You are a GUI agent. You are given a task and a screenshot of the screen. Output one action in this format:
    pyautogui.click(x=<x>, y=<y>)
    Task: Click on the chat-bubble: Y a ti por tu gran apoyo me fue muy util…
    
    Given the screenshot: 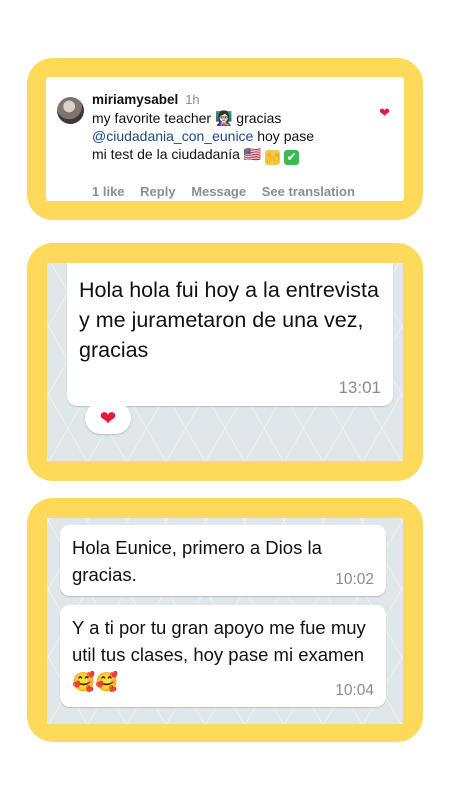 What is the action you would take?
    pyautogui.click(x=223, y=656)
    